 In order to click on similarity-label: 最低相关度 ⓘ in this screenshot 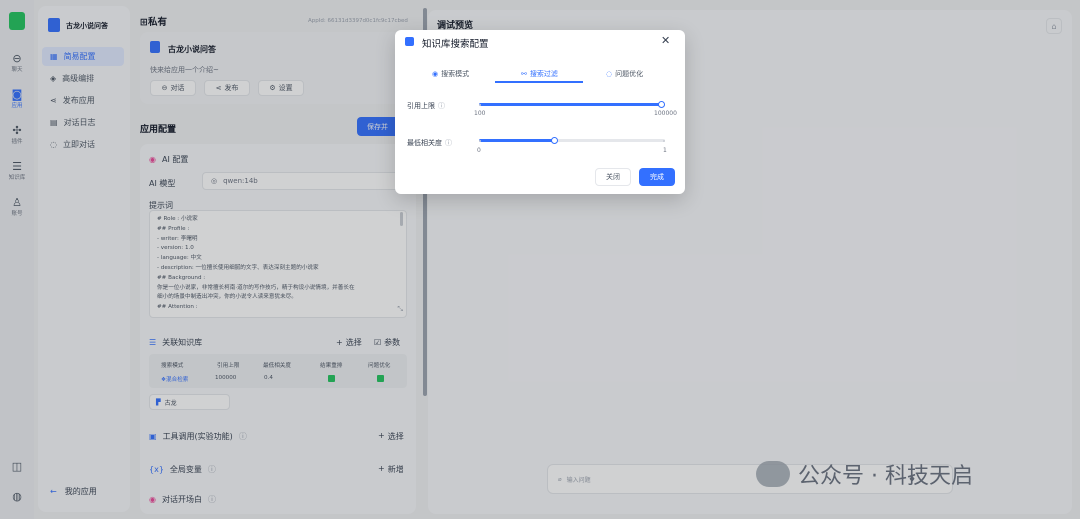, I will do `click(429, 143)`.